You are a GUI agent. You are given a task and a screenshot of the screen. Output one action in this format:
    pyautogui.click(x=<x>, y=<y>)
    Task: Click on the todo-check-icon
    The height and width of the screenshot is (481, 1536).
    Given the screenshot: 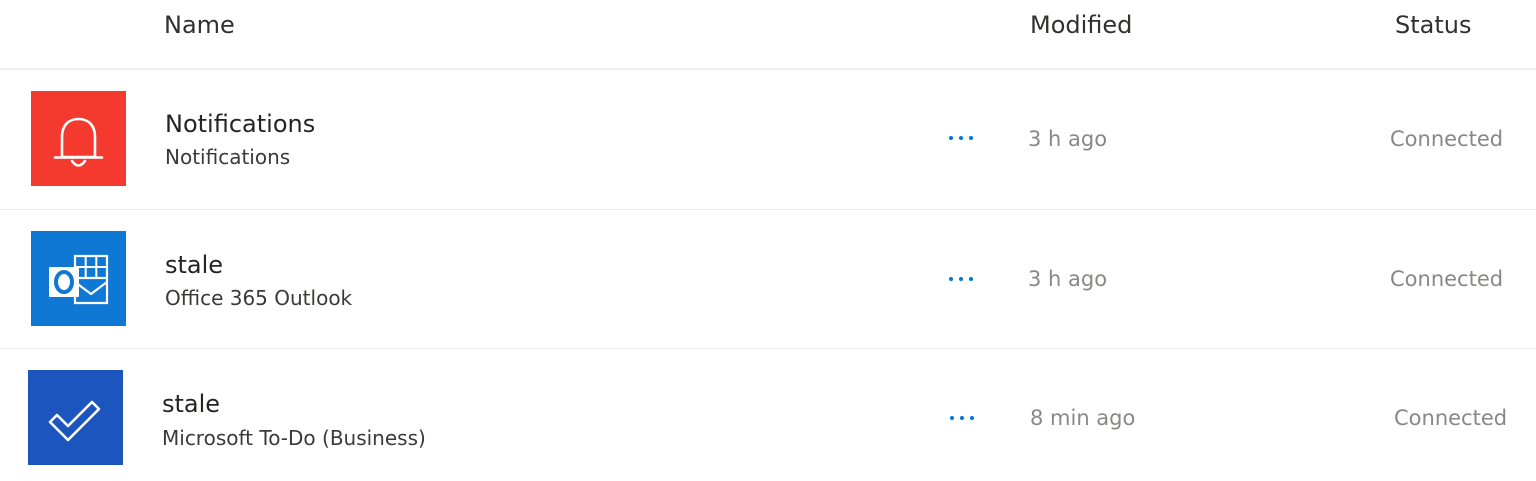 What is the action you would take?
    pyautogui.click(x=75, y=417)
    